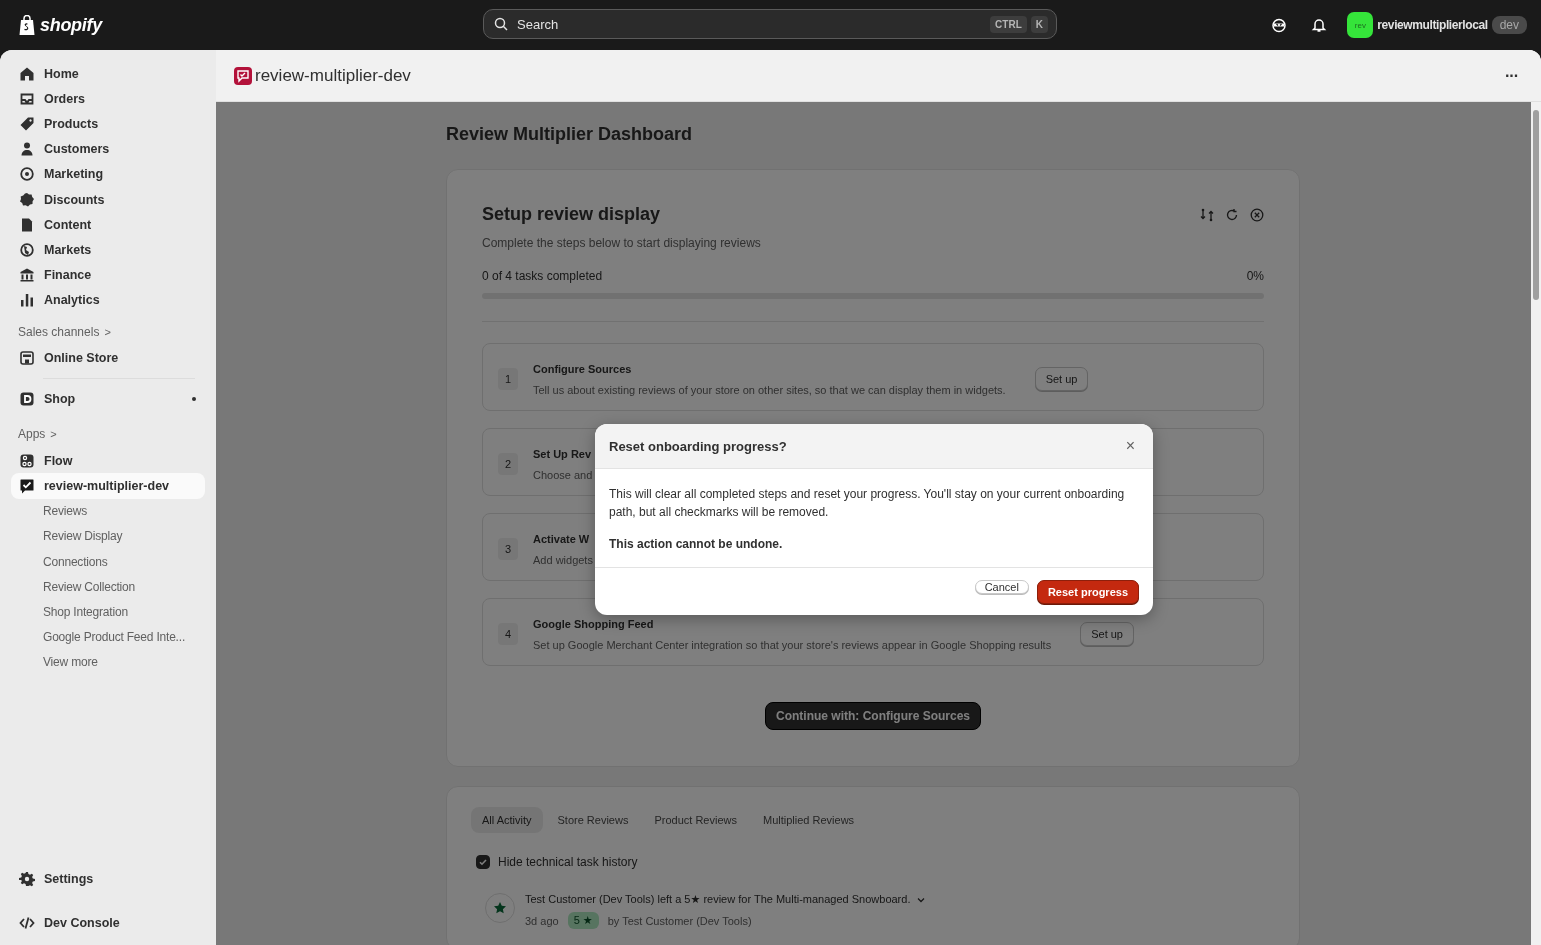 The height and width of the screenshot is (945, 1541). Describe the element at coordinates (594, 623) in the screenshot. I see `step-title: Google Shopping Feed` at that location.